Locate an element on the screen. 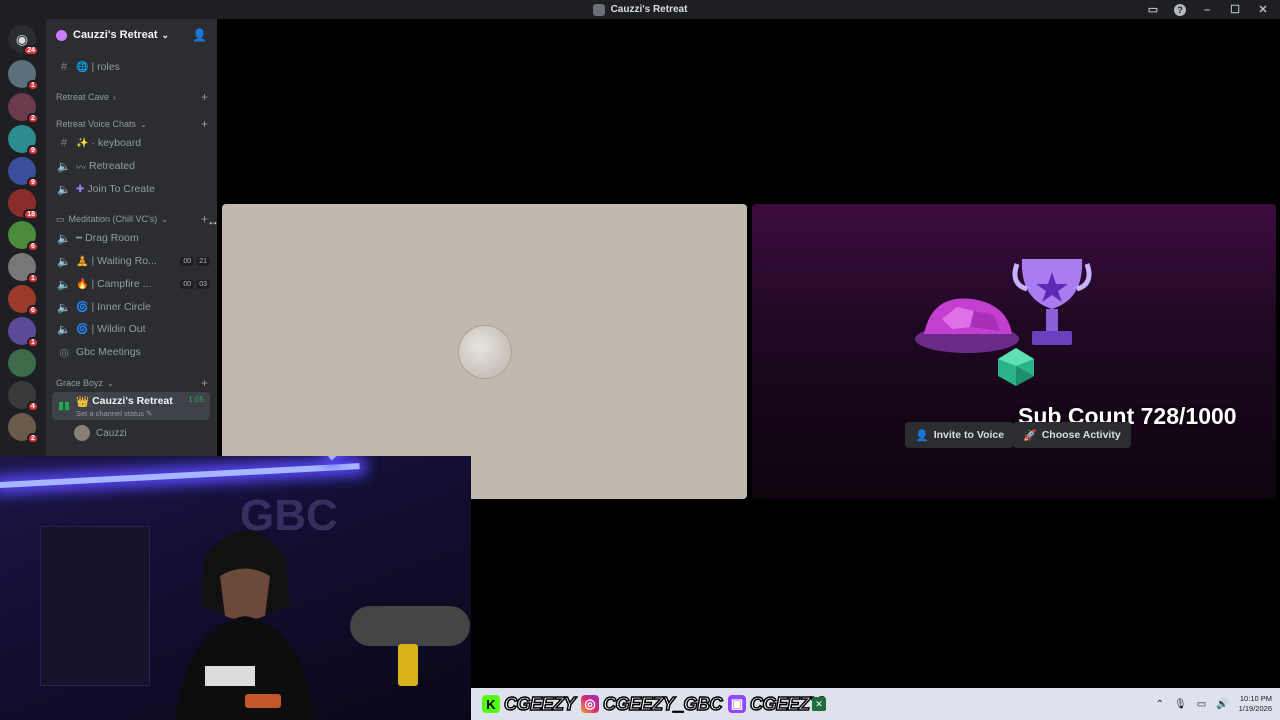 The image size is (1280, 720). category-meditation: ▭ Meditation (Chill VC's) ⌄ + is located at coordinates (132, 219).